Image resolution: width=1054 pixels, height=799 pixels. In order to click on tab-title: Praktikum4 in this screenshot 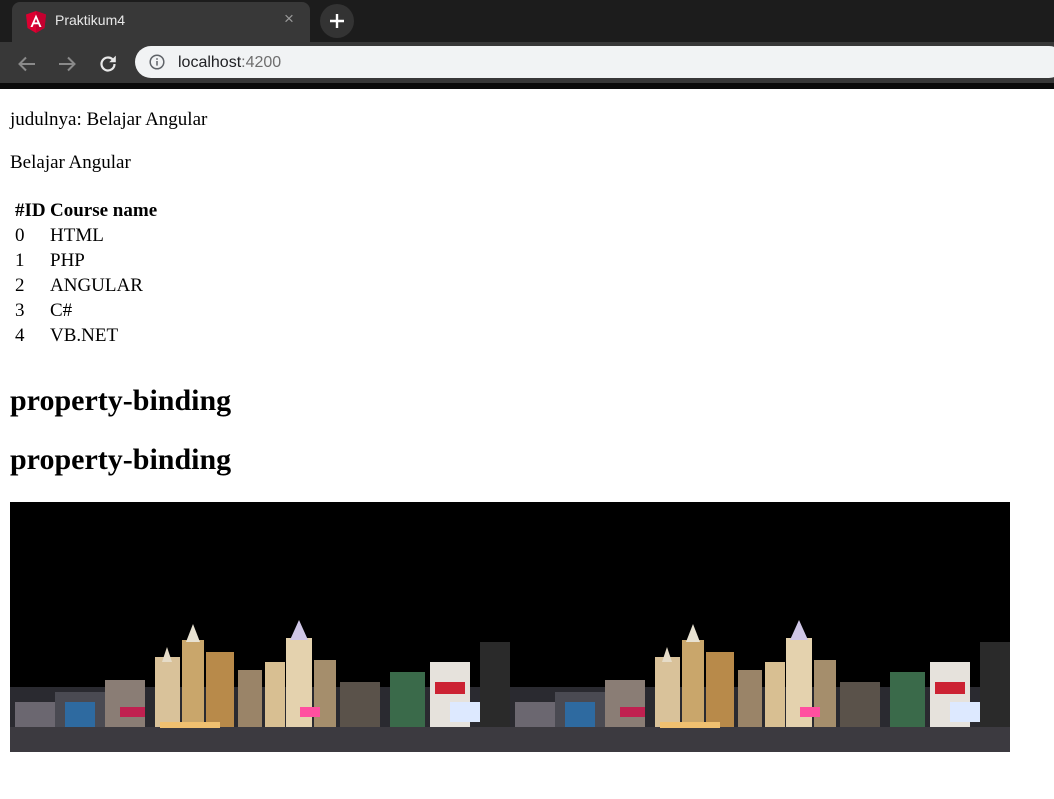, I will do `click(90, 20)`.